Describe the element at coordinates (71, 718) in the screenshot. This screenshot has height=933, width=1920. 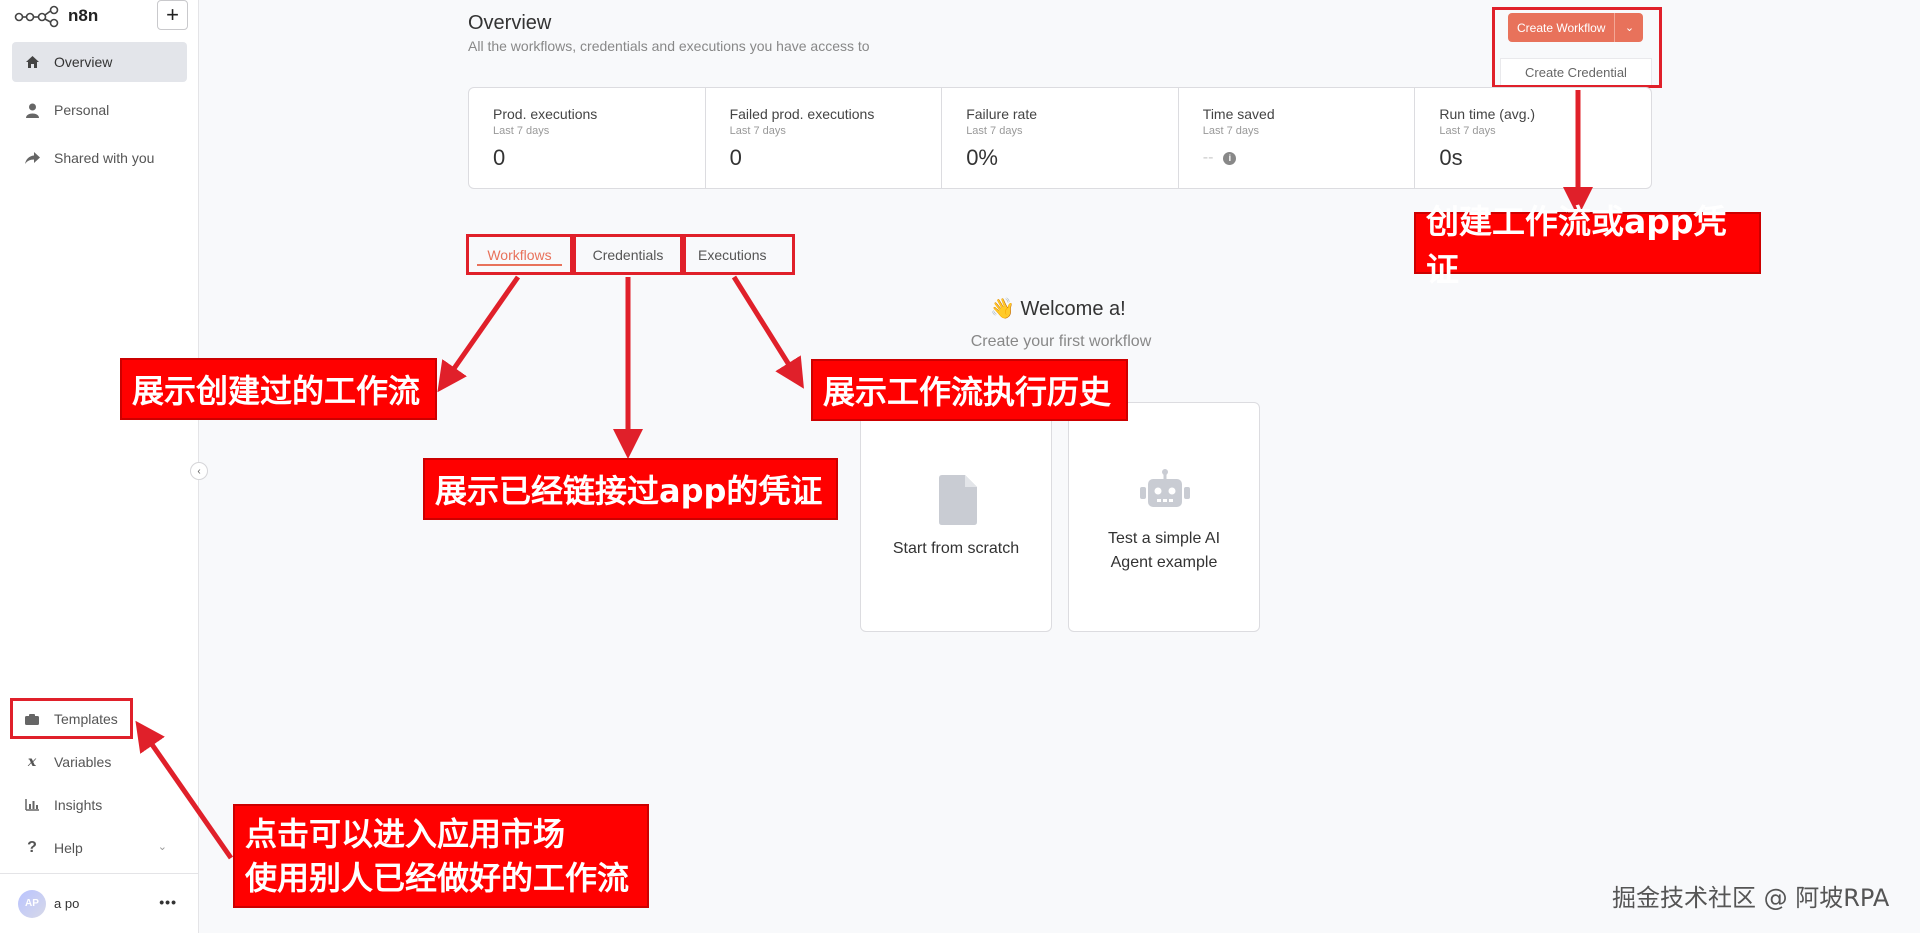
I see `annotation-box-templates` at that location.